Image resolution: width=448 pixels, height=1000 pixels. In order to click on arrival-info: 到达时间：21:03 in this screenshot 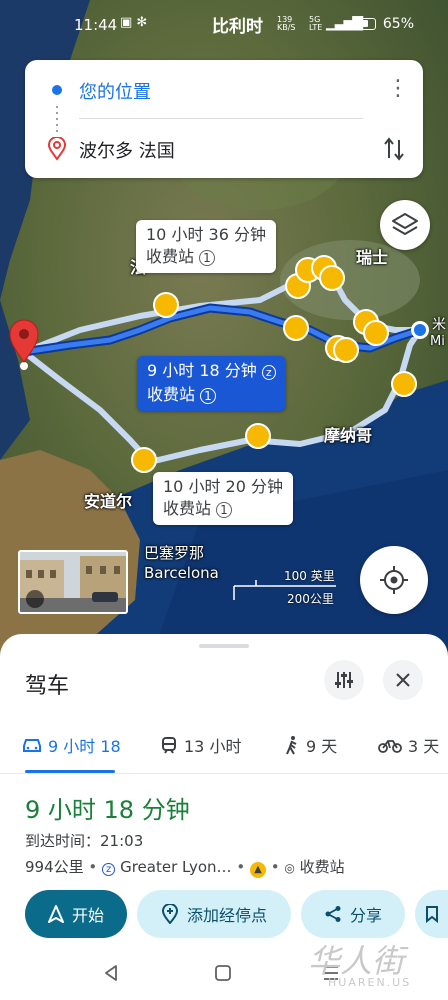, I will do `click(84, 840)`.